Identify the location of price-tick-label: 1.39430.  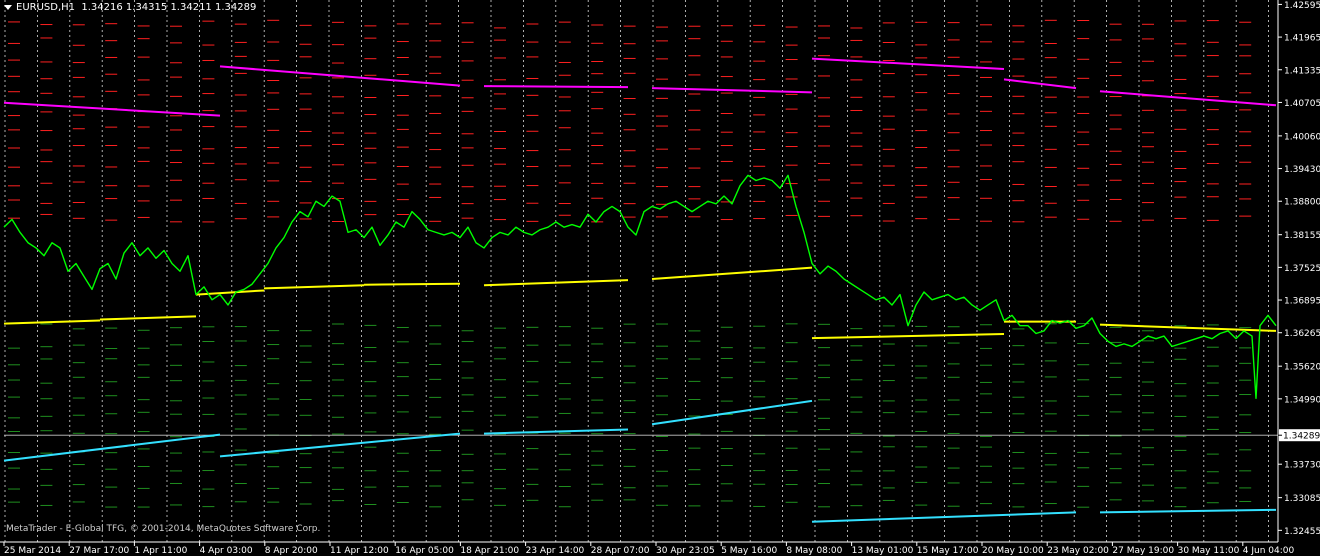
(1302, 170).